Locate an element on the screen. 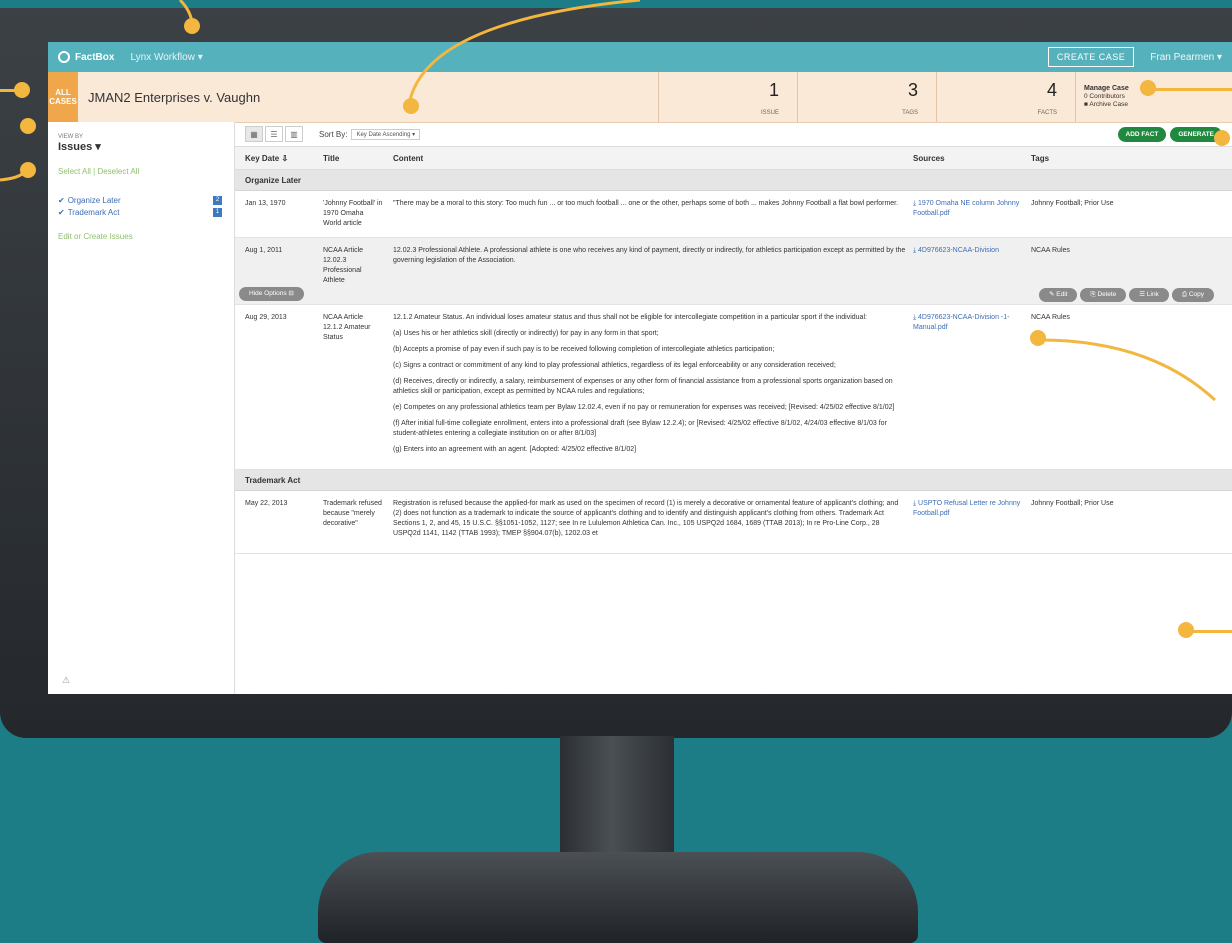 This screenshot has width=1232, height=943. column-header-title: Title is located at coordinates (349, 158).